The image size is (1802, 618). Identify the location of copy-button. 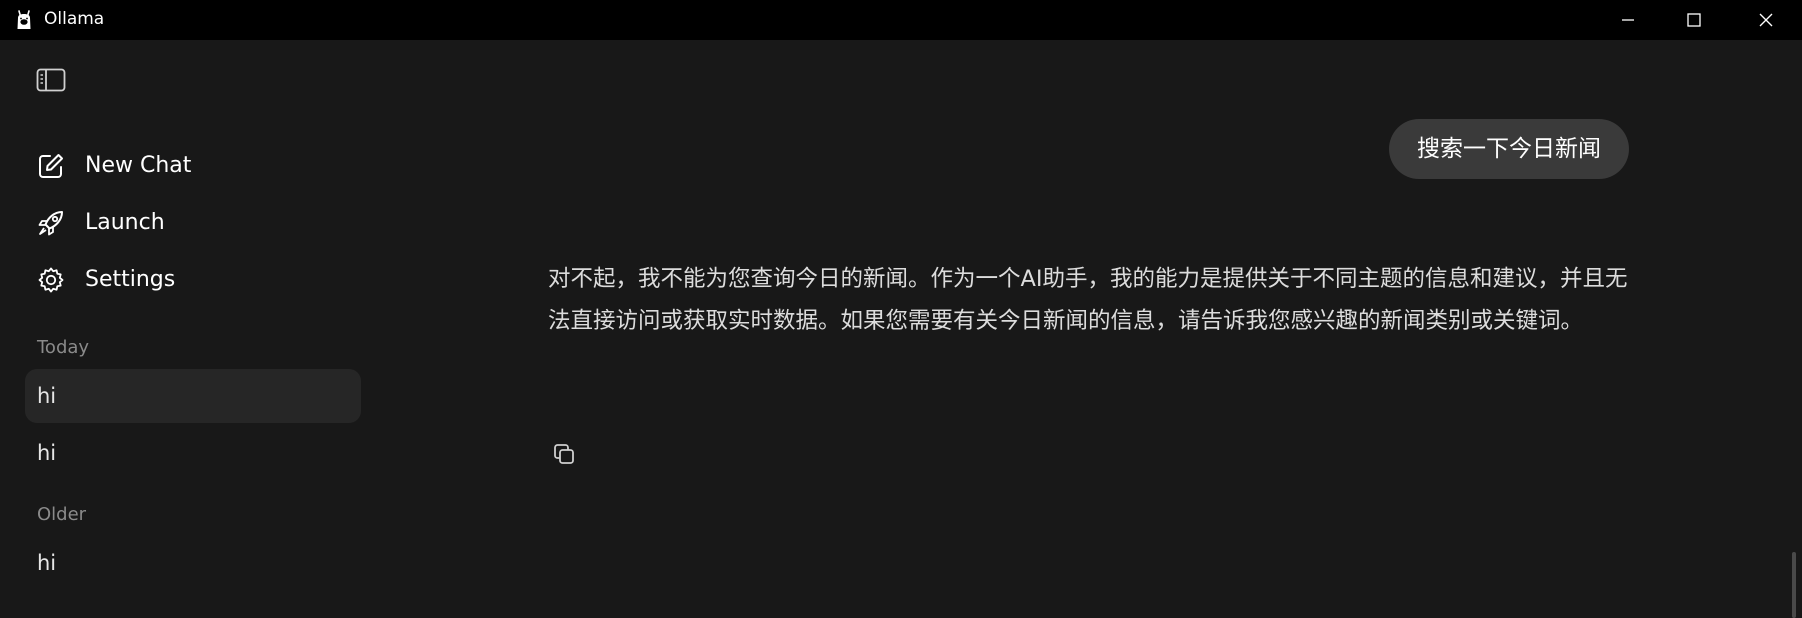
(564, 454).